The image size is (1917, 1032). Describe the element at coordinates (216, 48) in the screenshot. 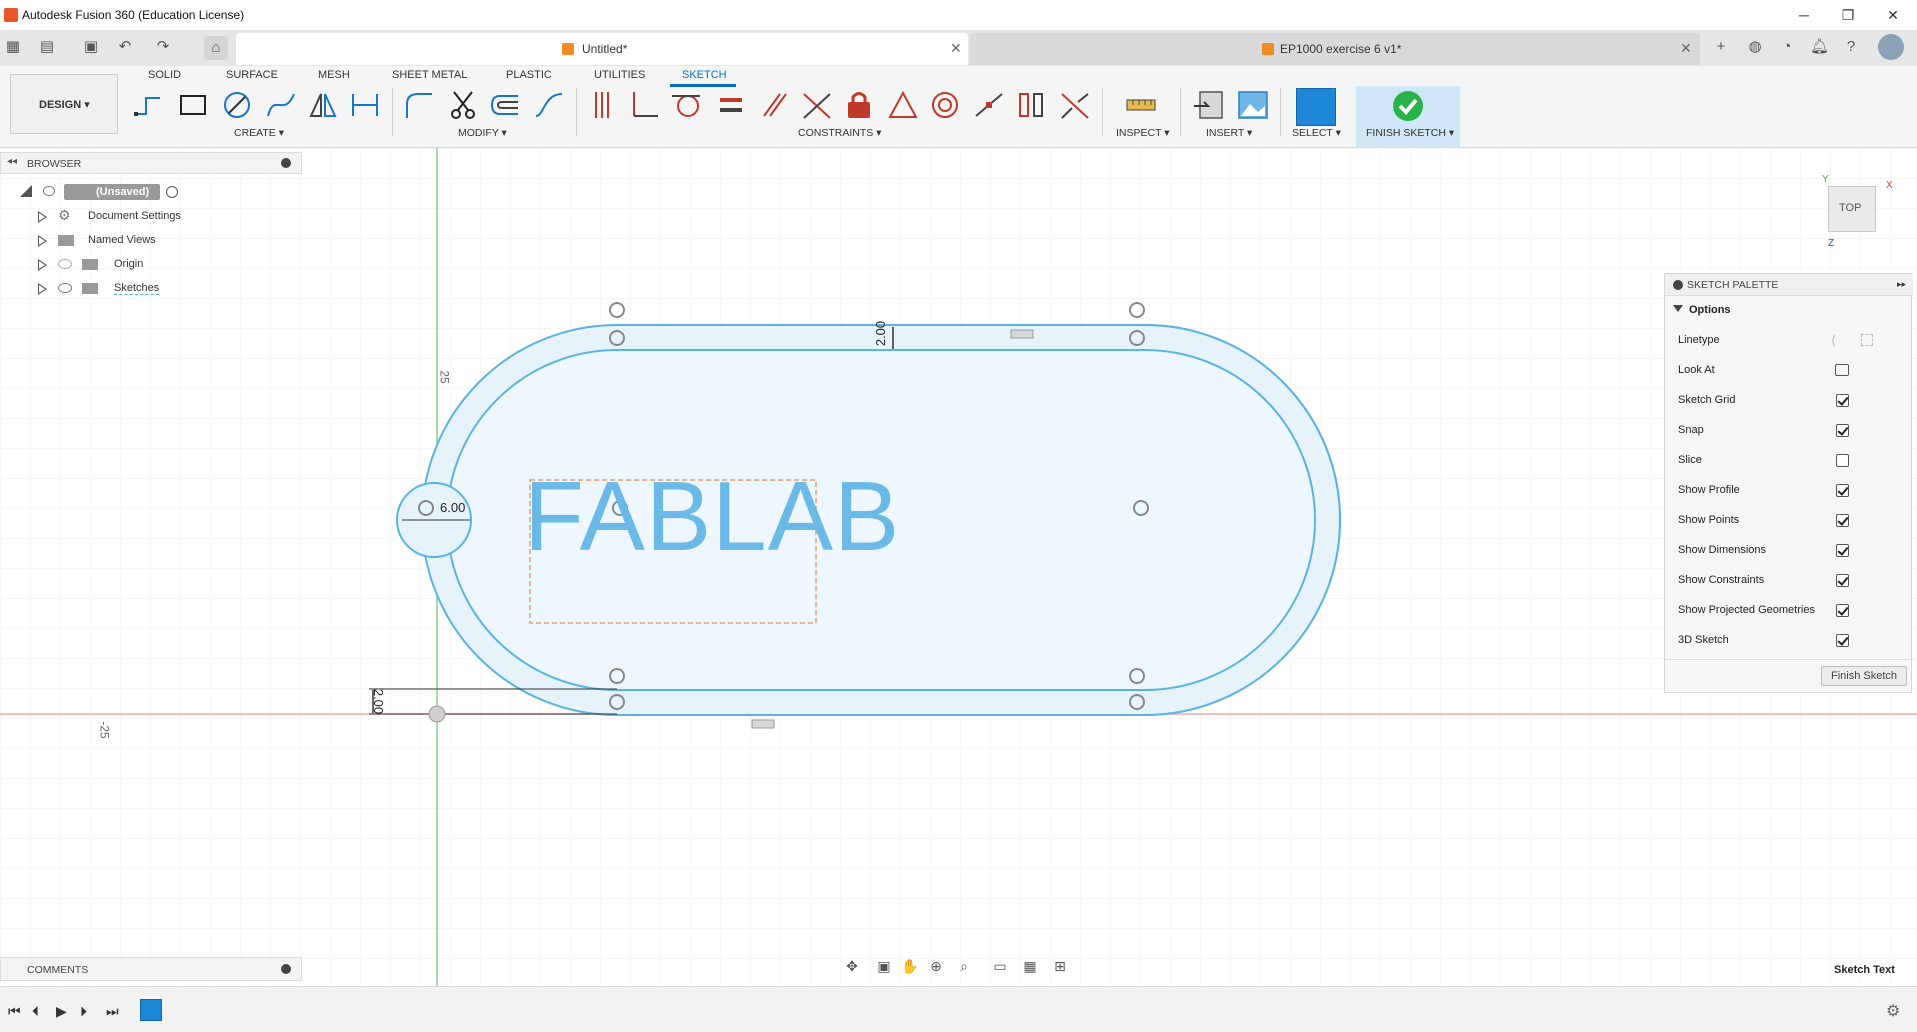

I see `home-icon: ⌂` at that location.